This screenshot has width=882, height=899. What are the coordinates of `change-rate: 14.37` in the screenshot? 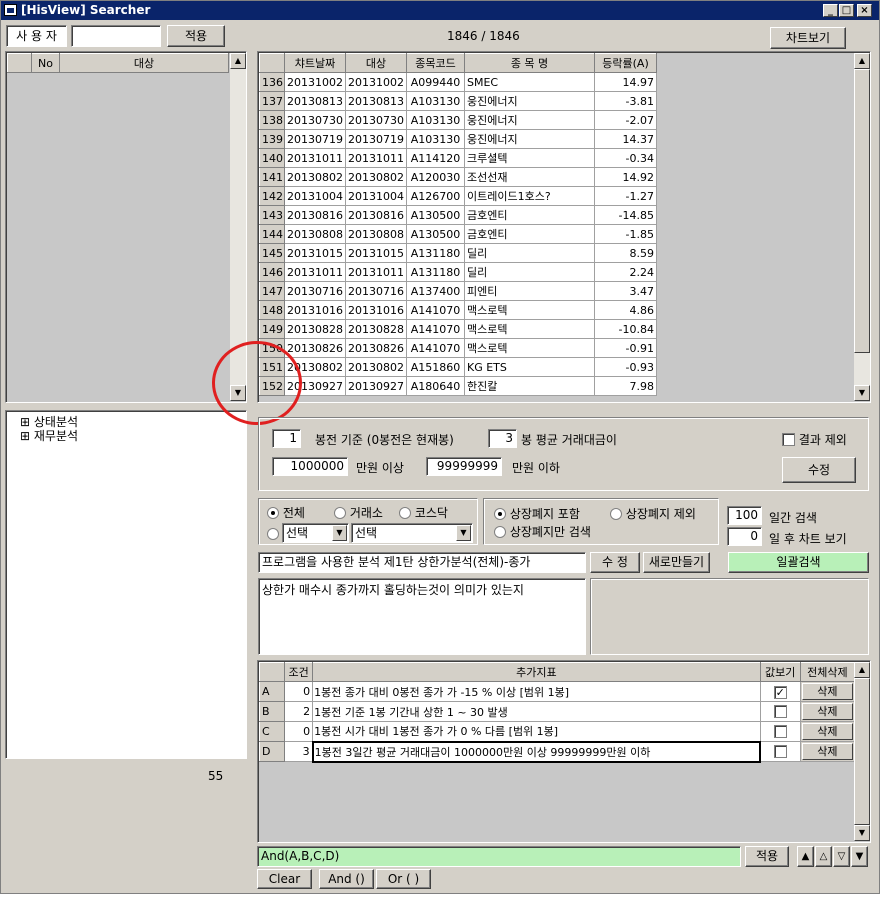 It's located at (625, 139).